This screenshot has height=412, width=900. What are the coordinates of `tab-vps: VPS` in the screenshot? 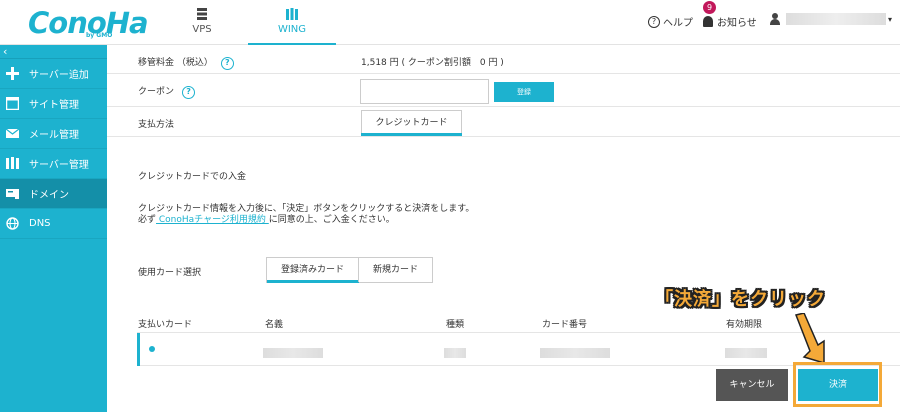 It's located at (202, 22).